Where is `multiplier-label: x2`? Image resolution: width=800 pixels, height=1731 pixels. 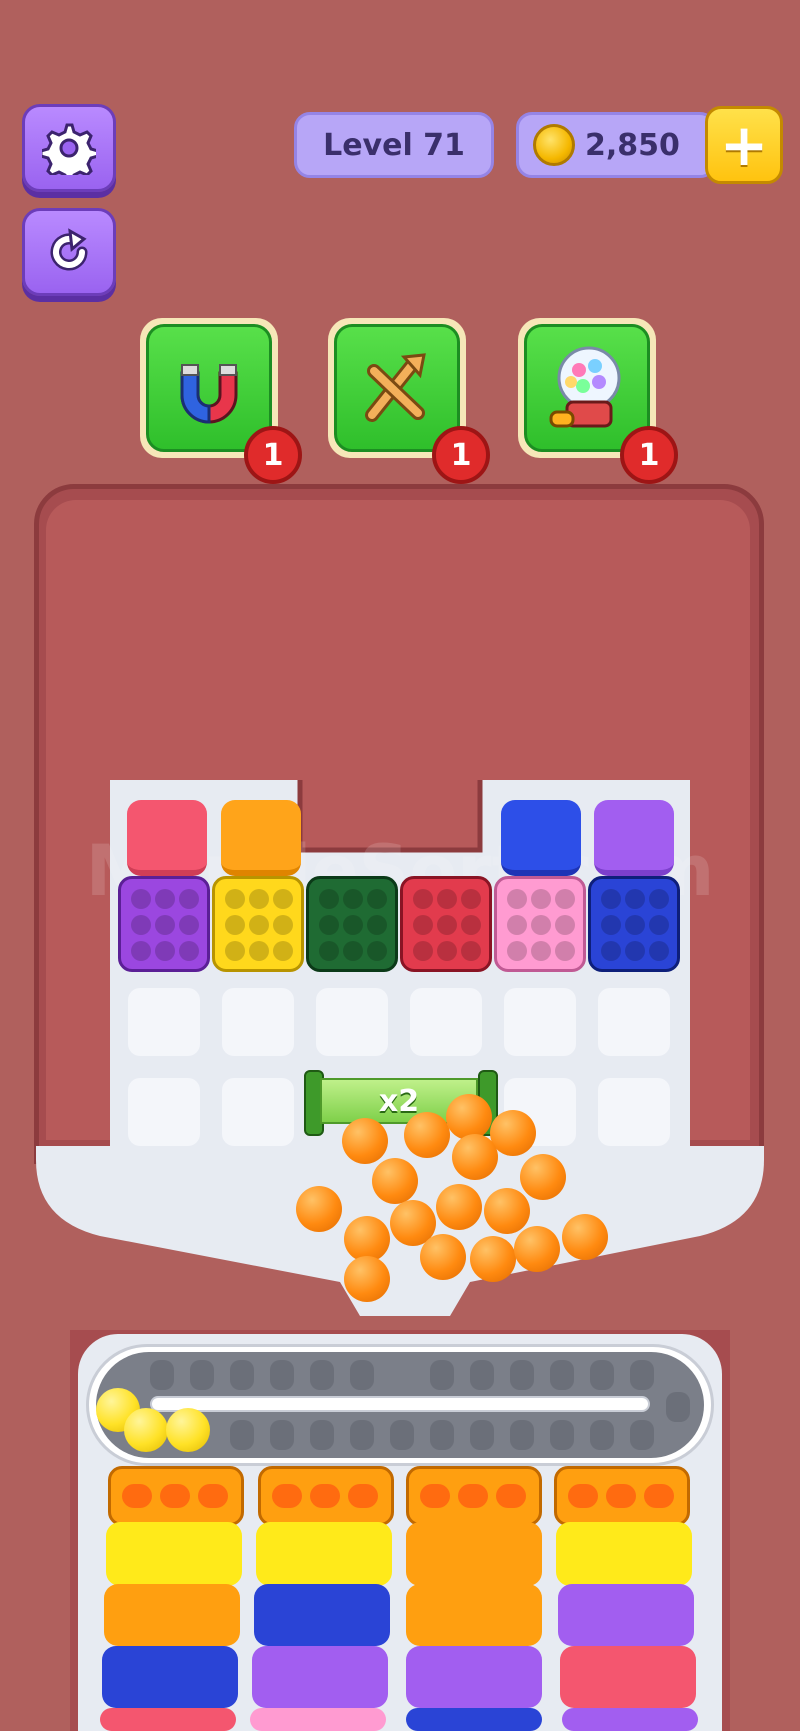 multiplier-label: x2 is located at coordinates (399, 1101).